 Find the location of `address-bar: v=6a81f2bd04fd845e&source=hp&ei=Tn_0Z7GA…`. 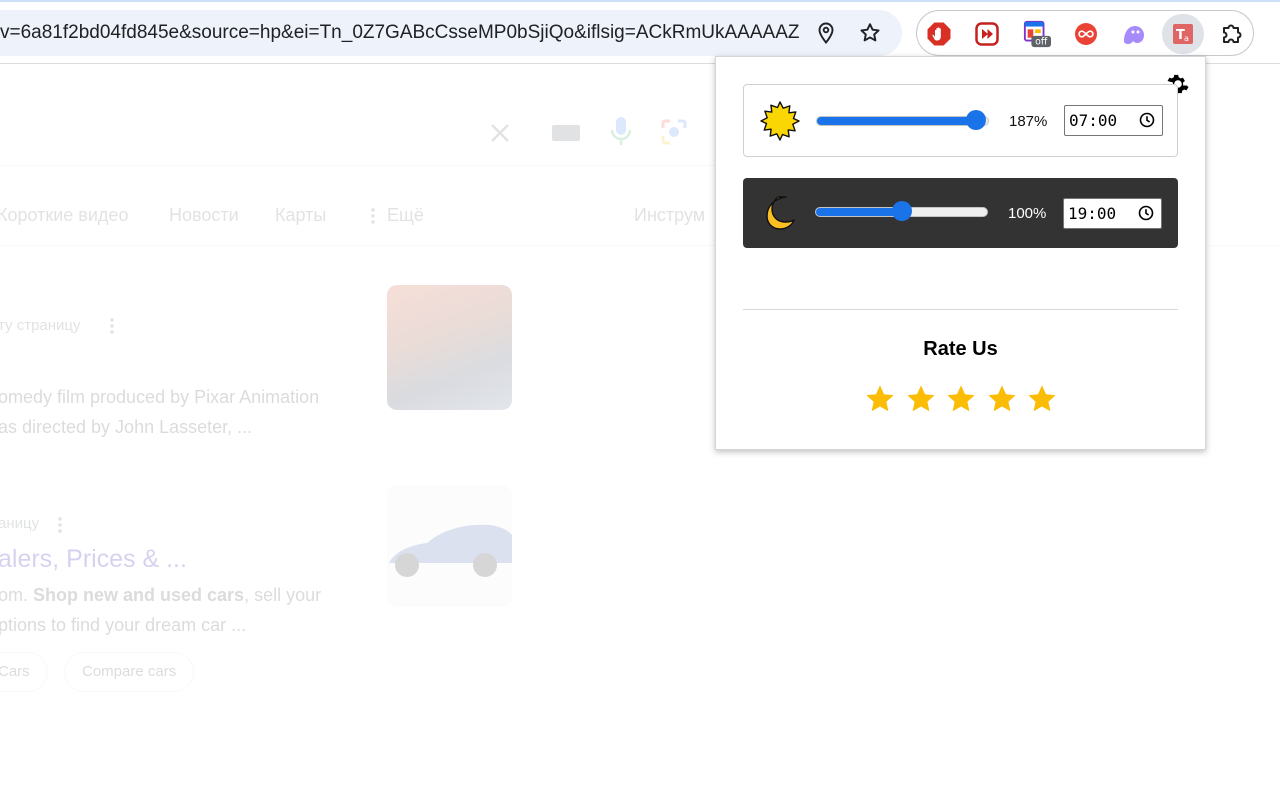

address-bar: v=6a81f2bd04fd845e&source=hp&ei=Tn_0Z7GA… is located at coordinates (451, 33).